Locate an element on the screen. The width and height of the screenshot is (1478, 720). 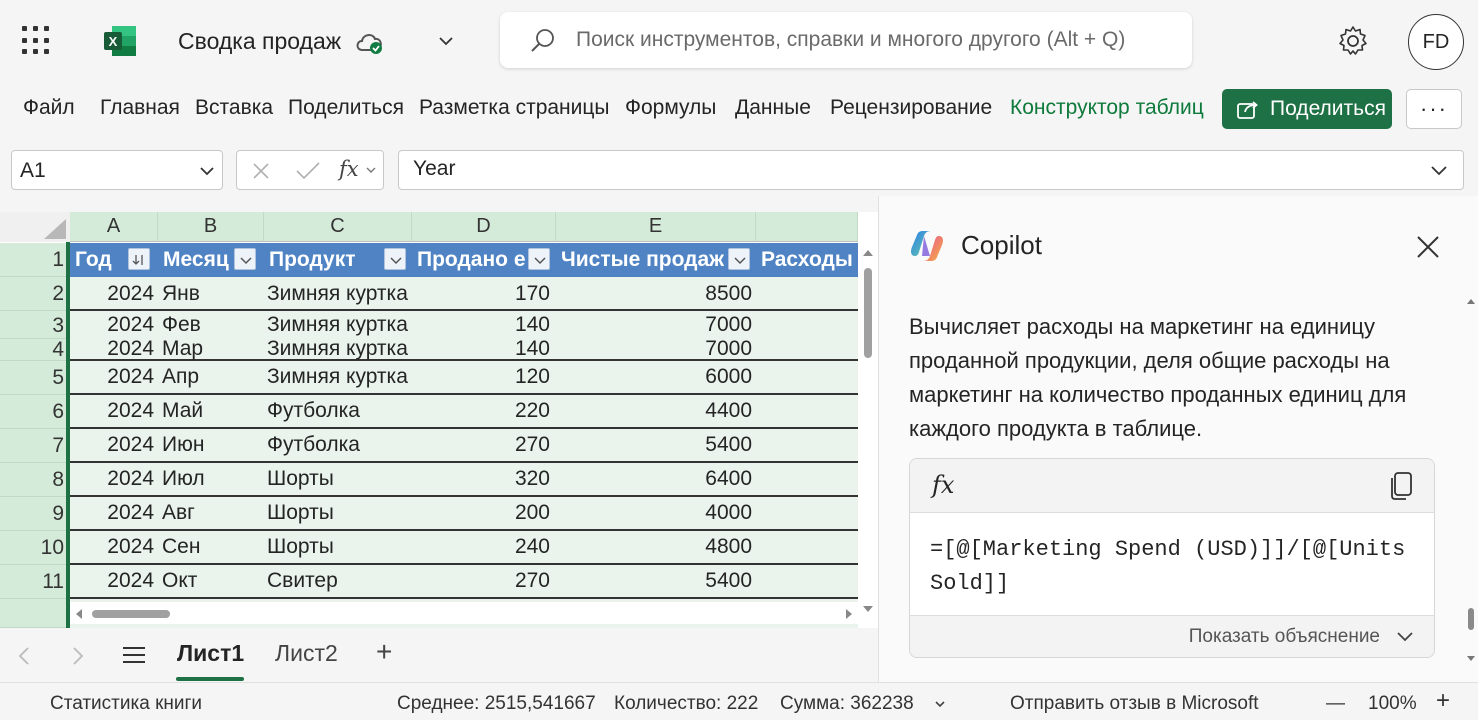
select-all-corner is located at coordinates (35, 227).